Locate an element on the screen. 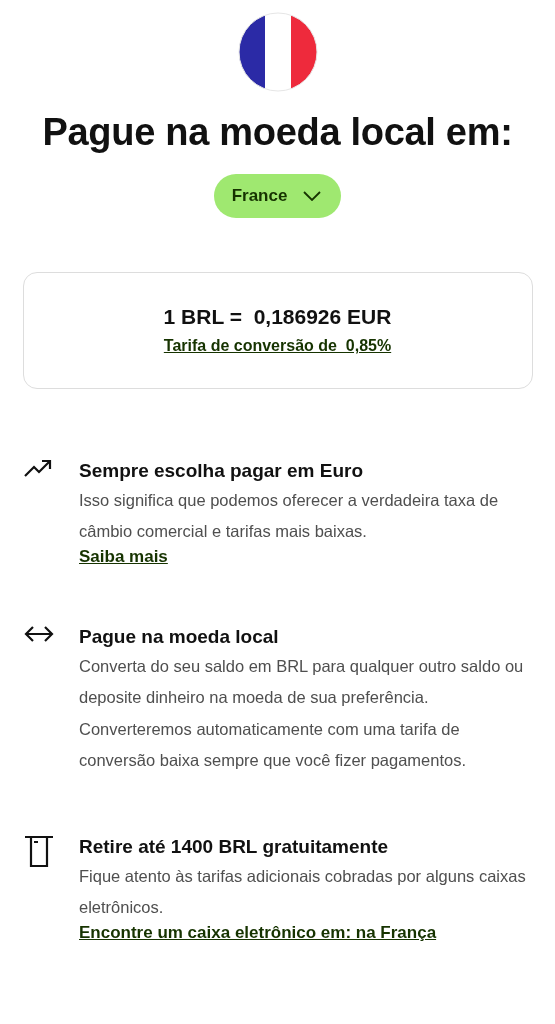 The height and width of the screenshot is (1024, 555). feature-link: Encontre um caixa eletrônico em: na França is located at coordinates (258, 932).